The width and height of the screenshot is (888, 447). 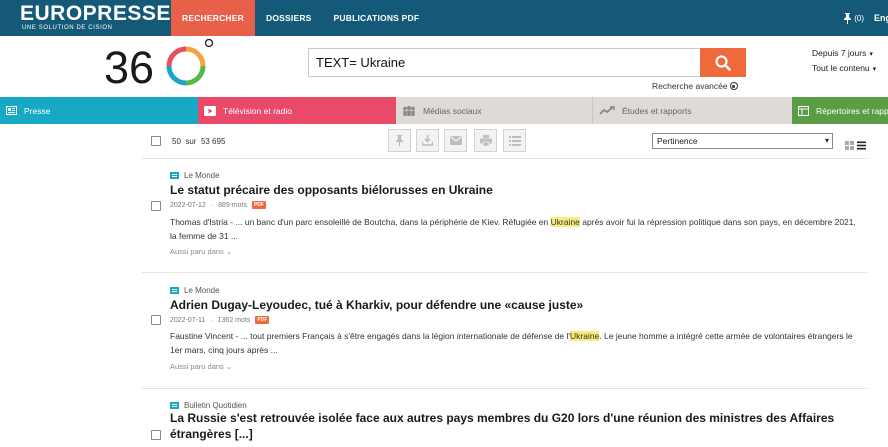 I want to click on advanced-search-label: Recherche avancée, so click(x=690, y=86).